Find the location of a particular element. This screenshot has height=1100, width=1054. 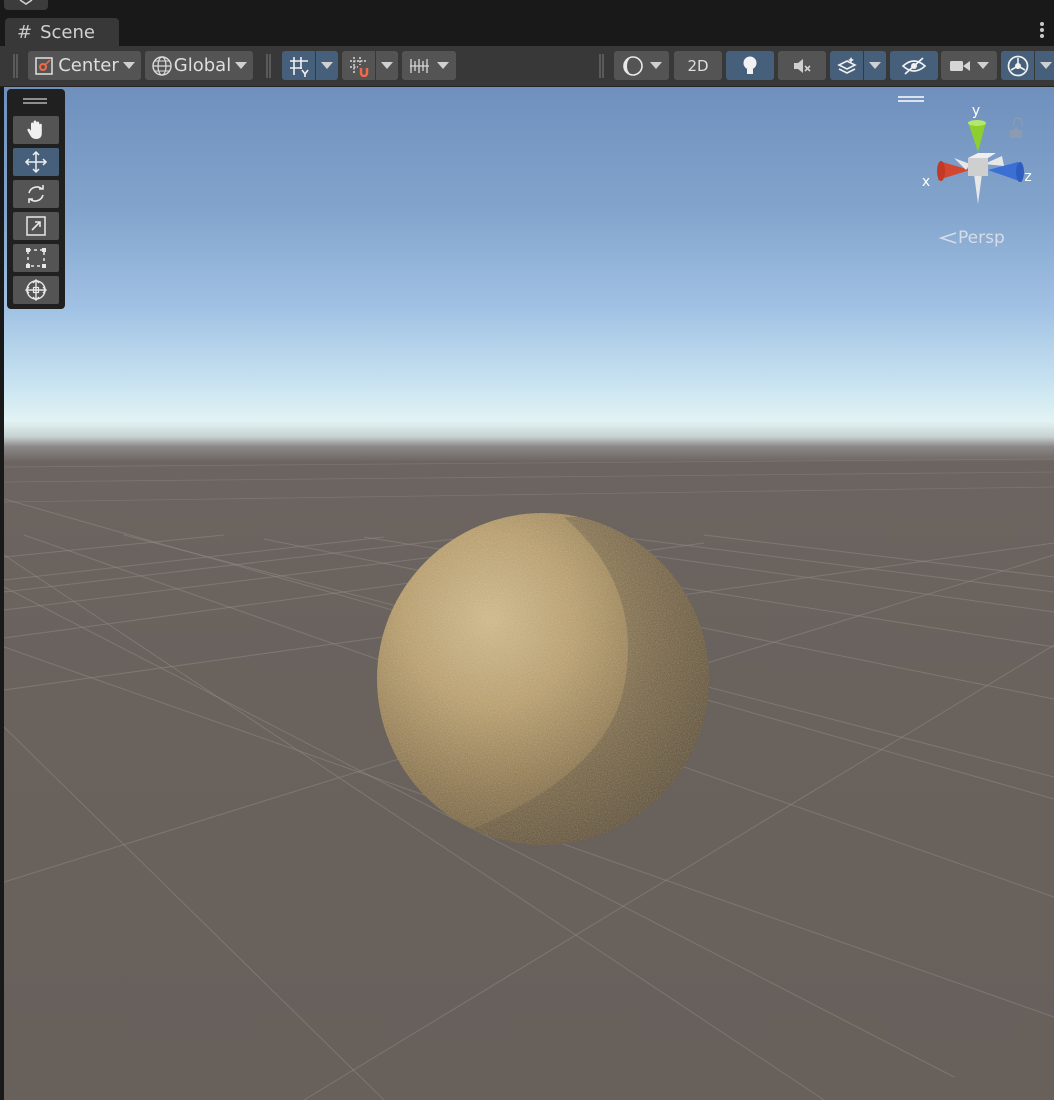

view-2d-label: 2D is located at coordinates (698, 65).